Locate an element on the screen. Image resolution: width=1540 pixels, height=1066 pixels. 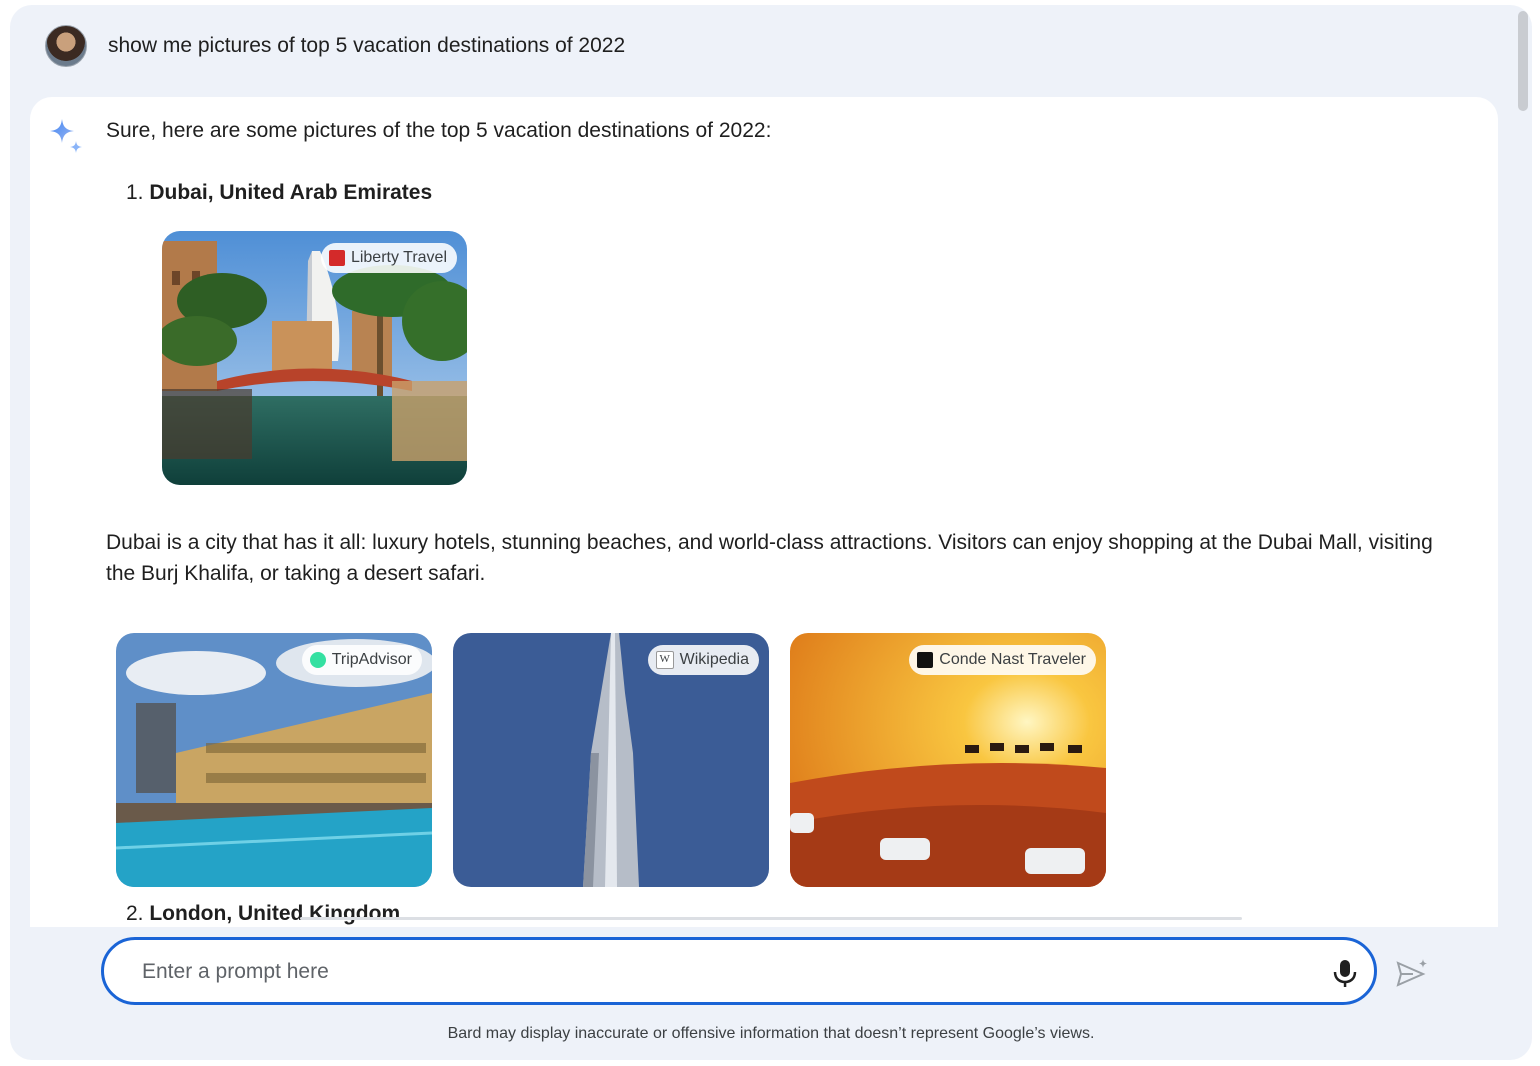
gallery-image-desert-safari: Conde Nast Traveler is located at coordinates (948, 760).